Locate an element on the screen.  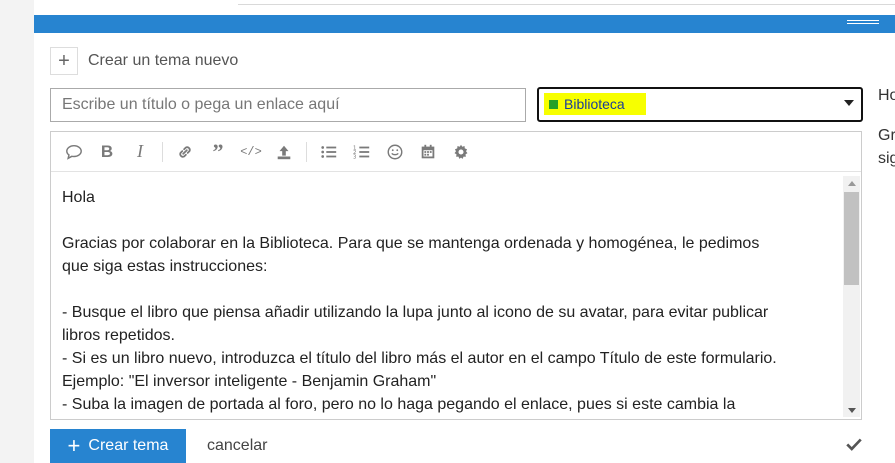
composer-action-row: + Crear un tema nuevo is located at coordinates (144, 61).